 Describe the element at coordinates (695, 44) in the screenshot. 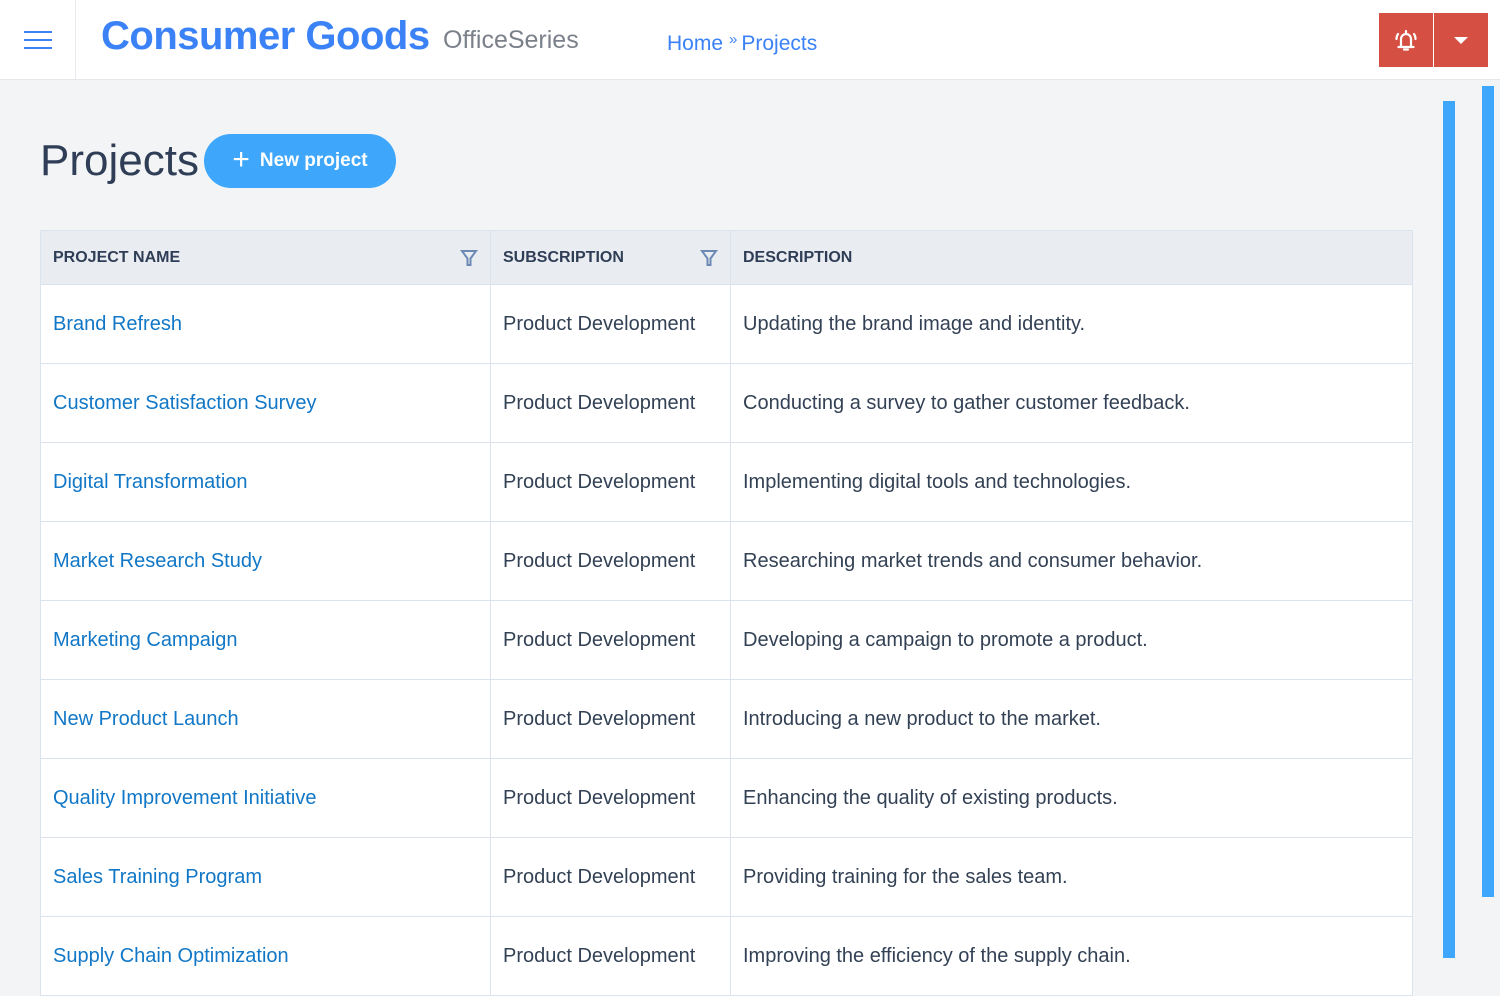

I see `breadcrumb-home: Home` at that location.